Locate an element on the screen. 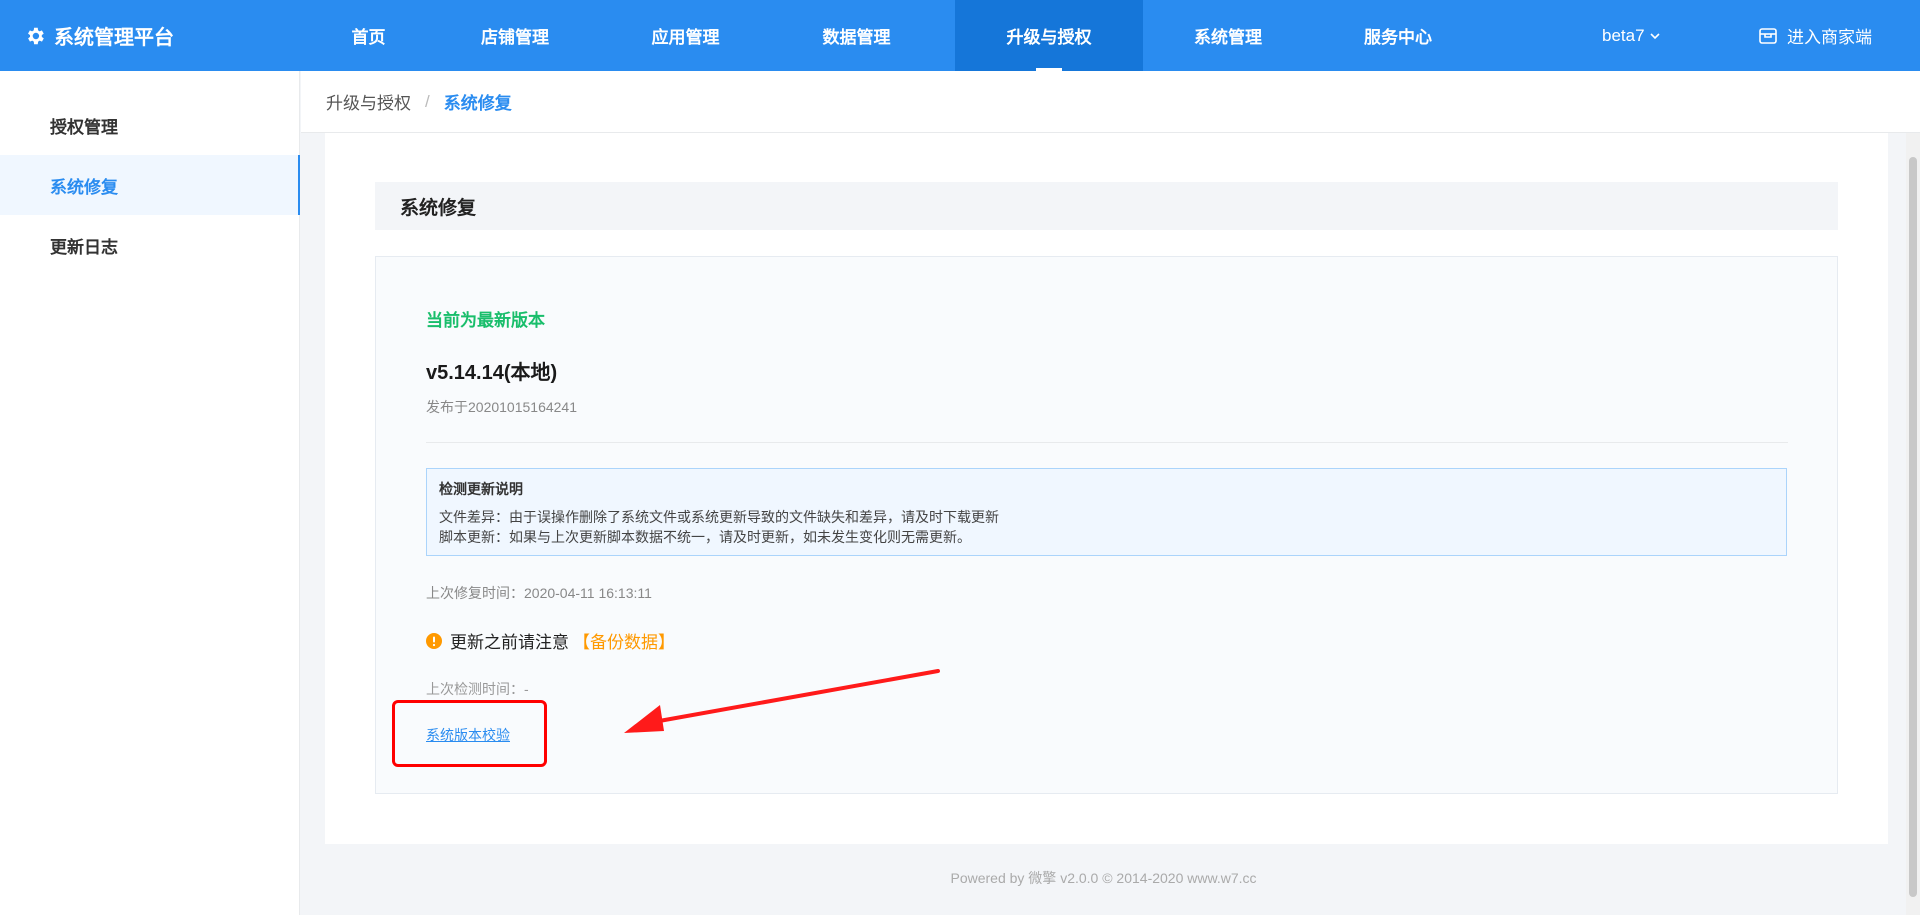 This screenshot has width=1920, height=915. backup-data-link: 【备份数据】 is located at coordinates (624, 640).